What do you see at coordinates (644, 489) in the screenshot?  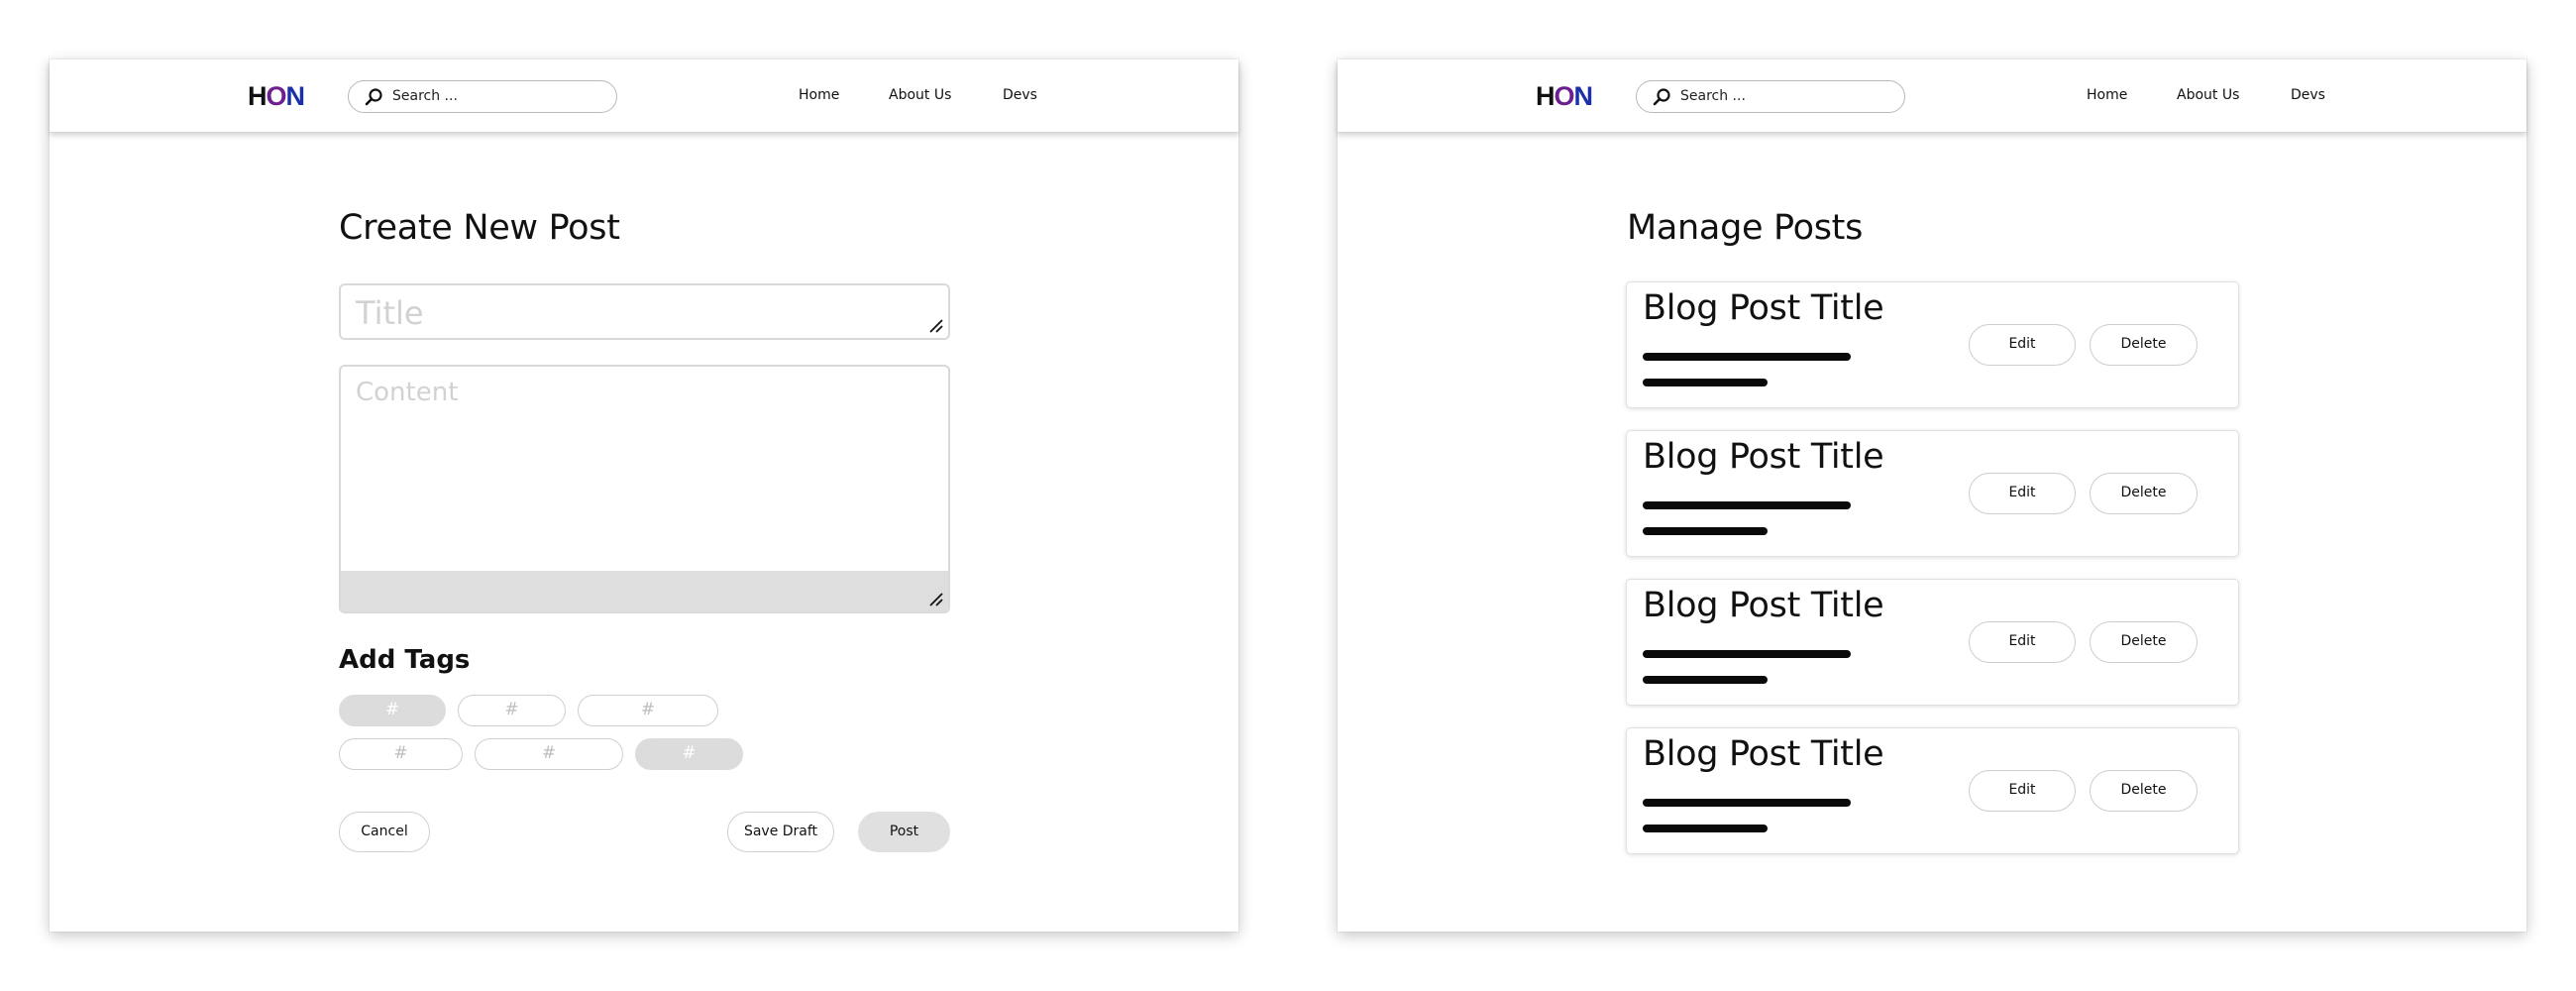 I see `post-content-field: Content` at bounding box center [644, 489].